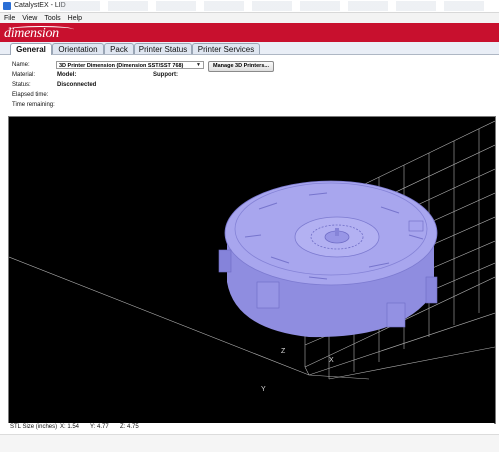 The height and width of the screenshot is (452, 499). Describe the element at coordinates (119, 48) in the screenshot. I see `tab-pack: Pack` at that location.